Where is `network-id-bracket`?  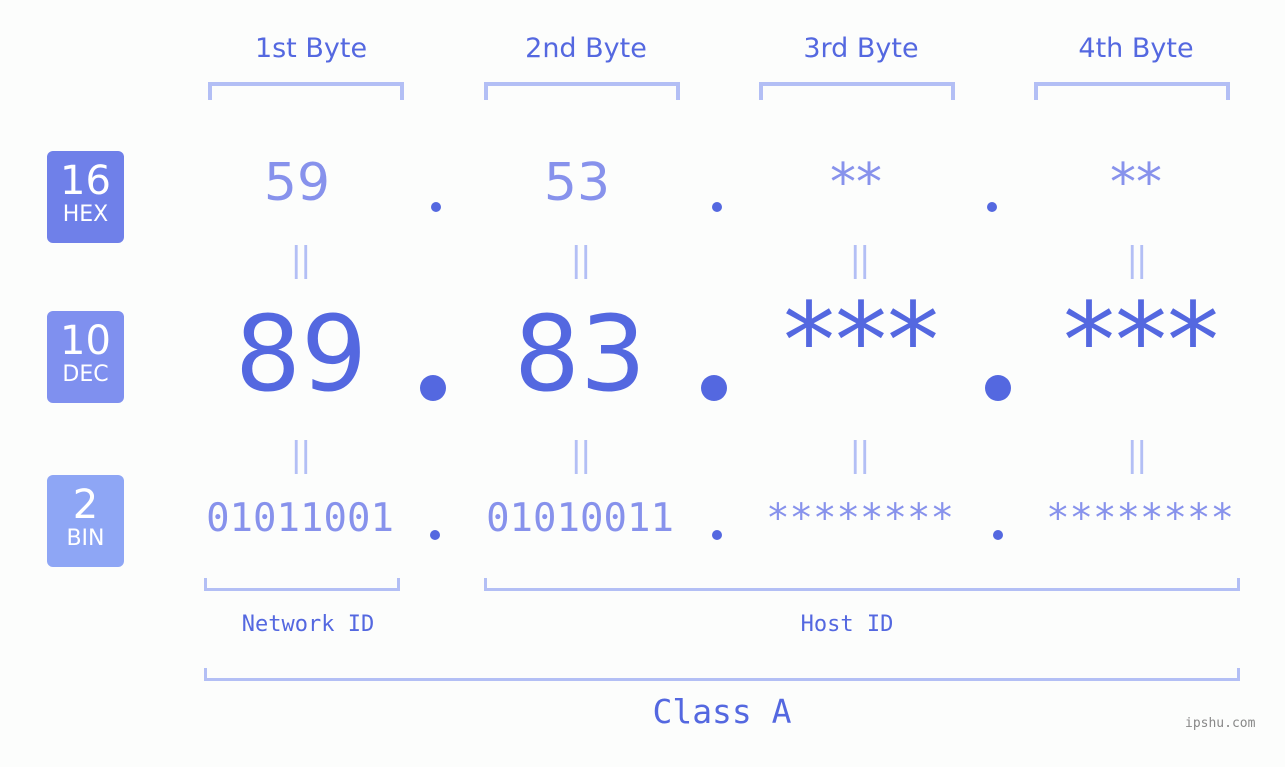 network-id-bracket is located at coordinates (302, 584).